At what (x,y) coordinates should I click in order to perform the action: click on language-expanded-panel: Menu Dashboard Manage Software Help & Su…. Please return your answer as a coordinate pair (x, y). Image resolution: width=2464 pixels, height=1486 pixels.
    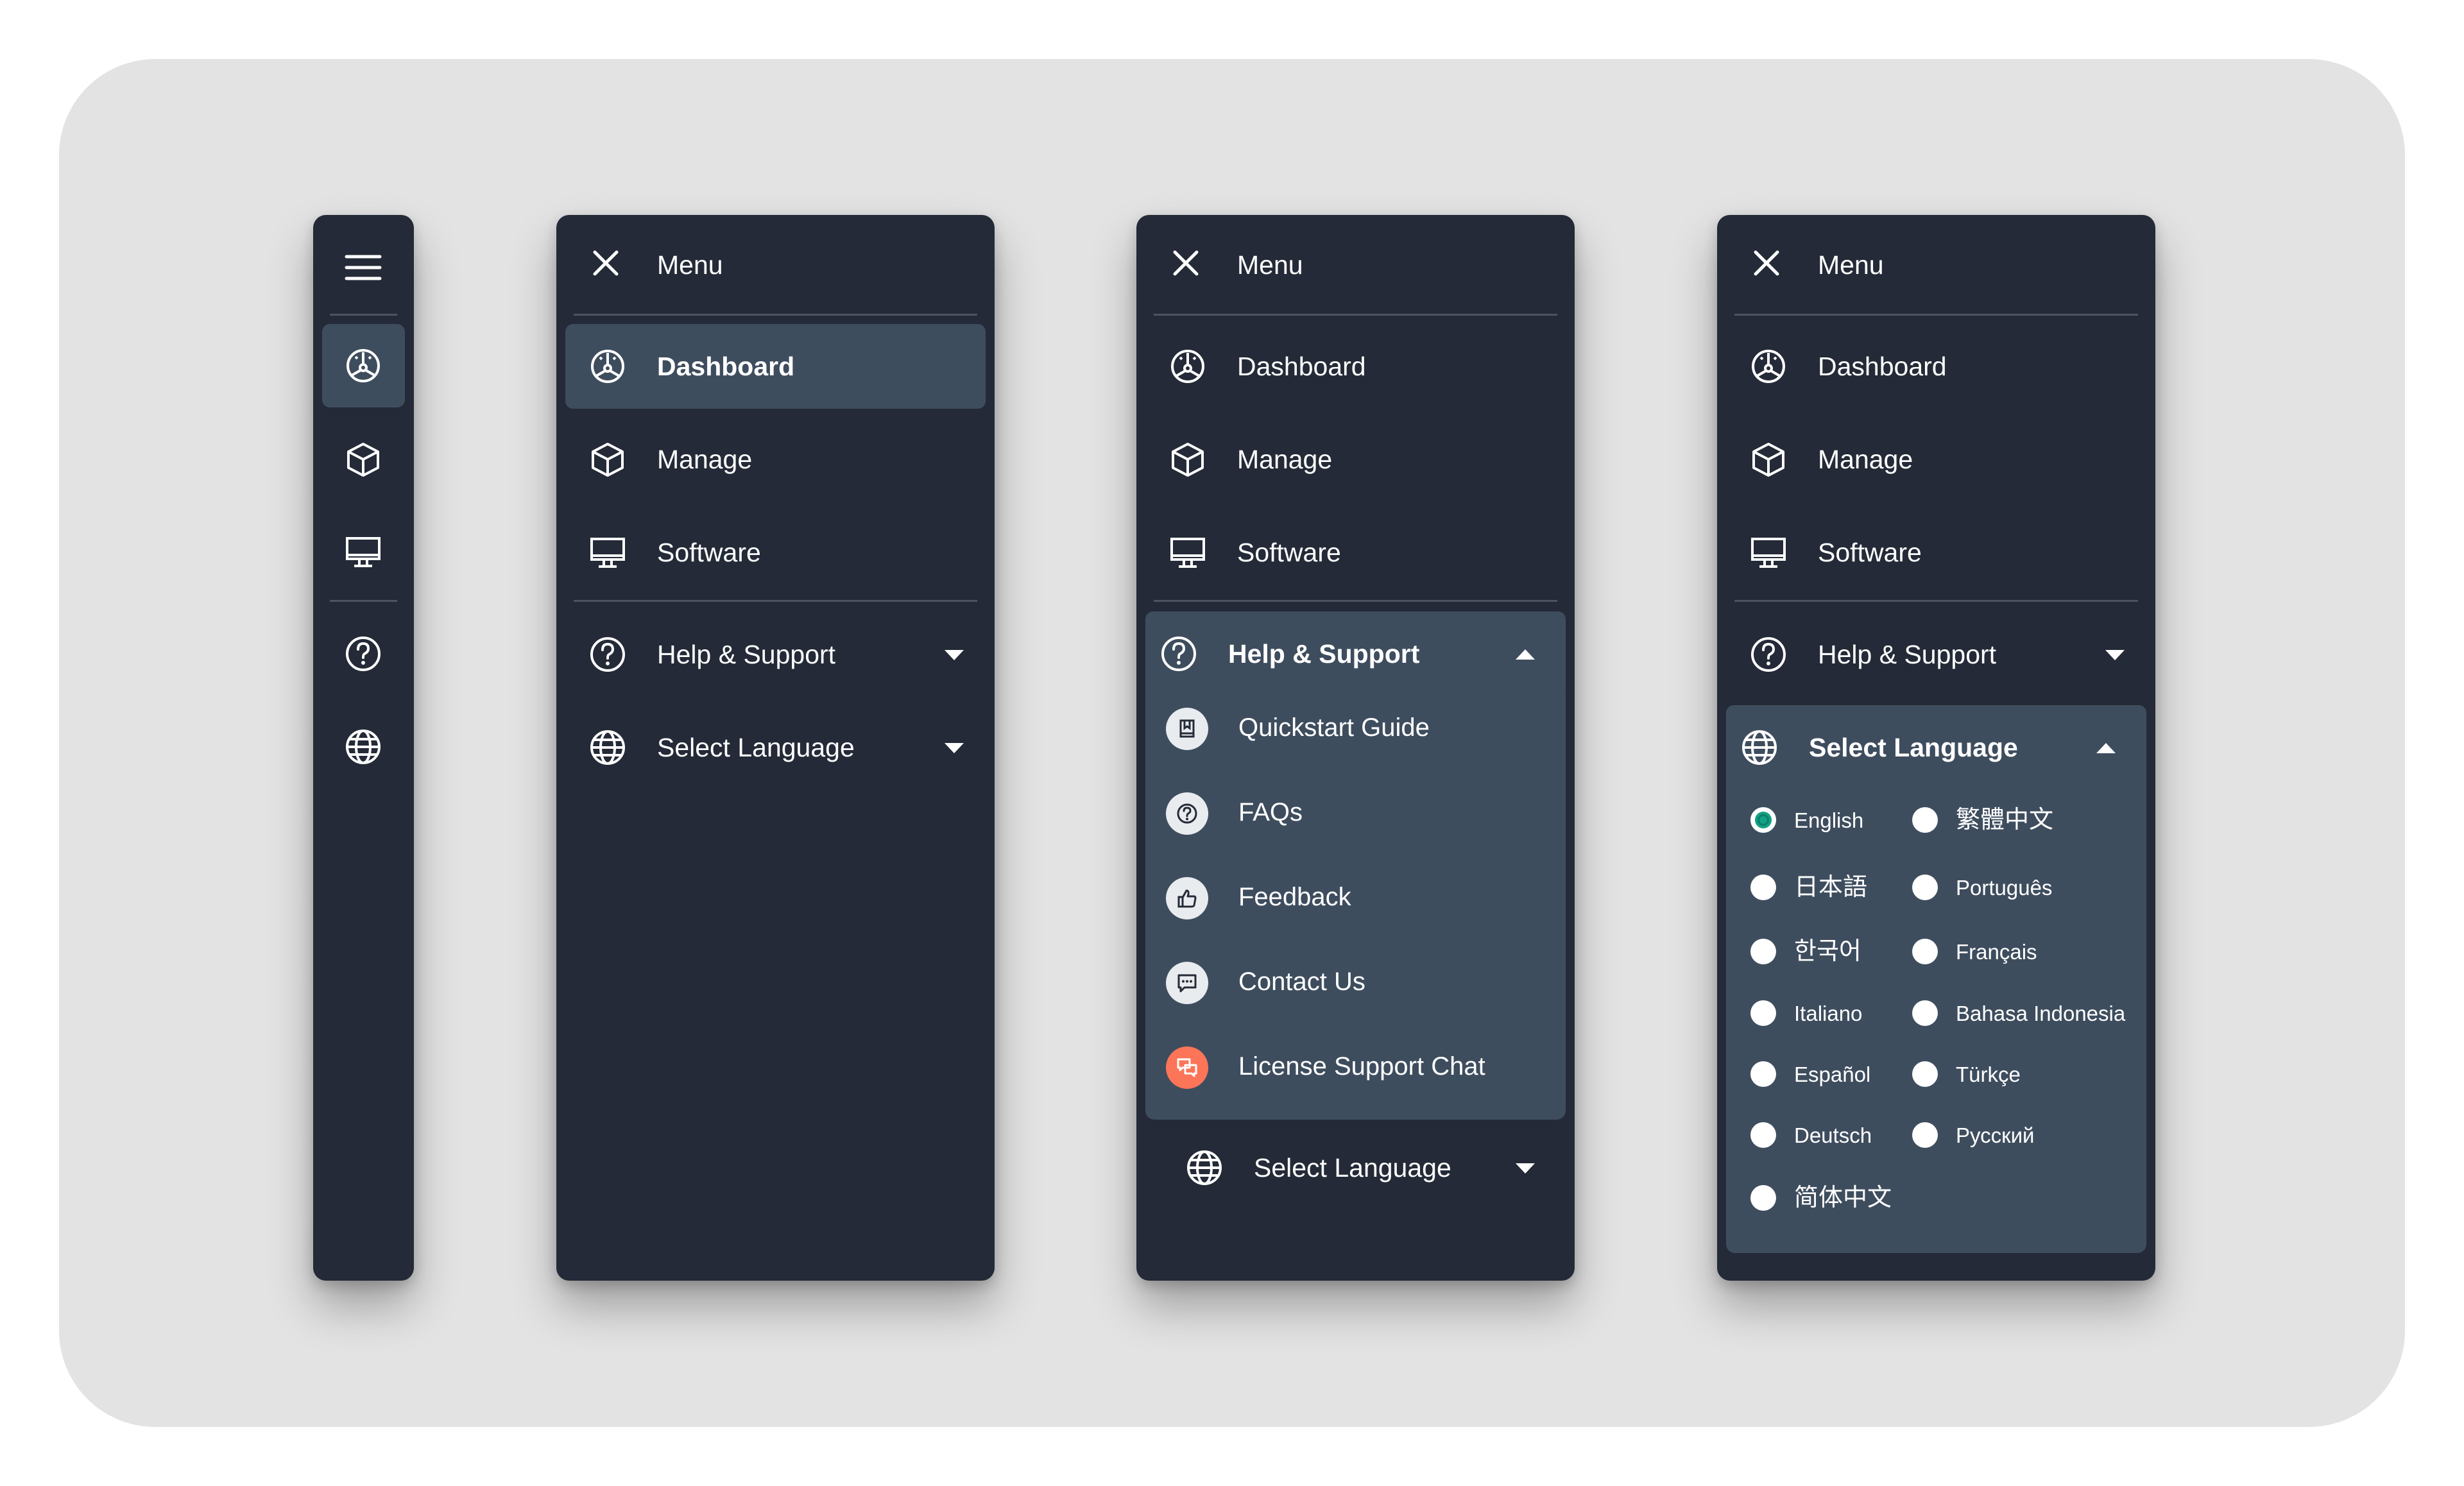
    Looking at the image, I should click on (1936, 748).